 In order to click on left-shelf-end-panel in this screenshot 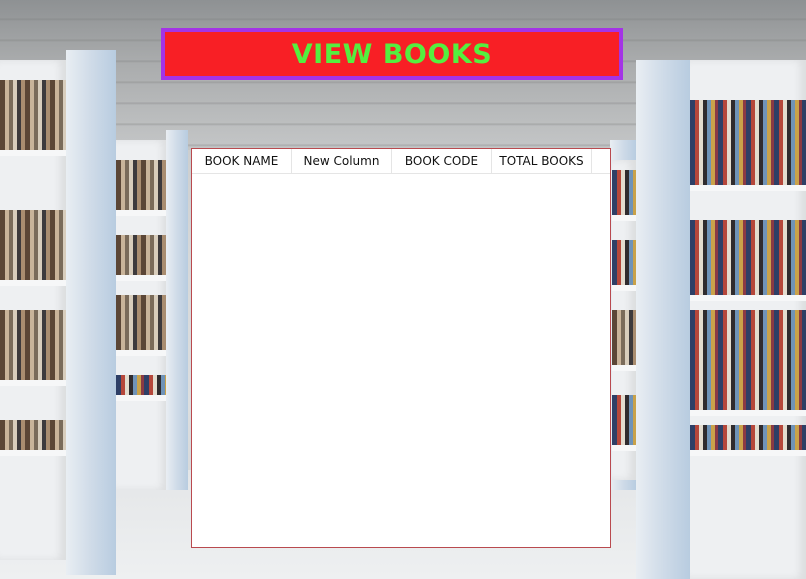, I will do `click(91, 312)`.